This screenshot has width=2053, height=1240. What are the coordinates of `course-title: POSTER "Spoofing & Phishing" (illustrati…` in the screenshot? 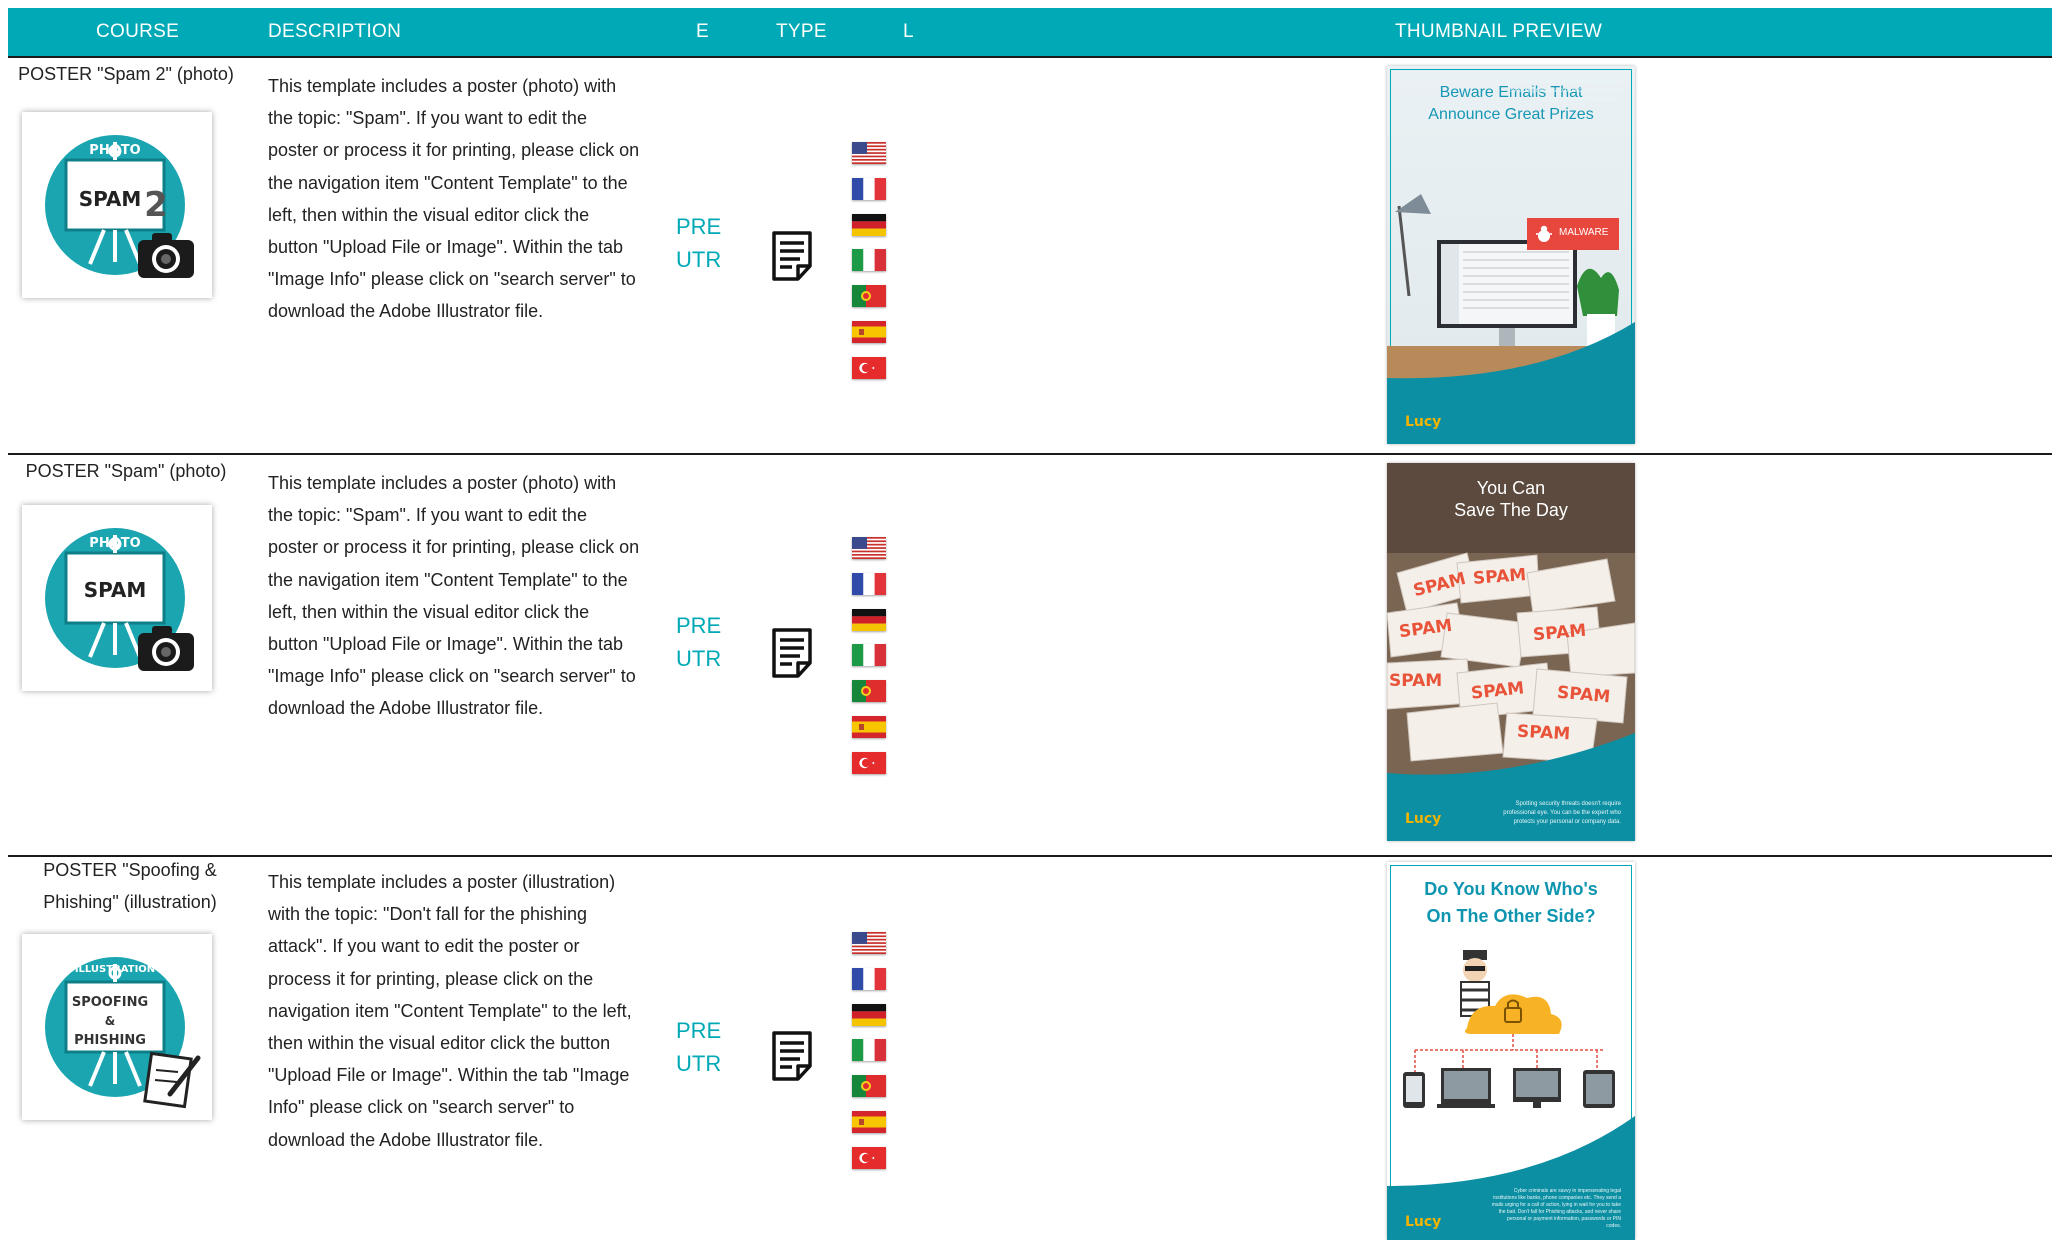 It's located at (130, 886).